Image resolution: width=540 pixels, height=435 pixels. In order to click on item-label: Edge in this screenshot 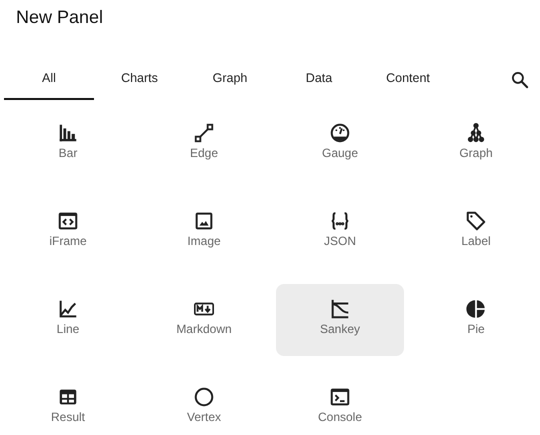, I will do `click(204, 153)`.